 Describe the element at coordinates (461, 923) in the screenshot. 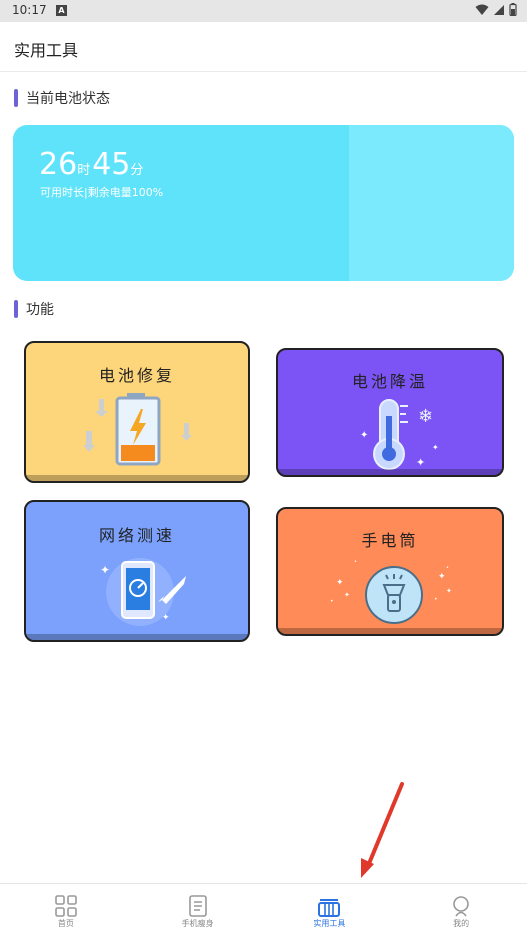

I see `nav-mine-label: 我的` at that location.